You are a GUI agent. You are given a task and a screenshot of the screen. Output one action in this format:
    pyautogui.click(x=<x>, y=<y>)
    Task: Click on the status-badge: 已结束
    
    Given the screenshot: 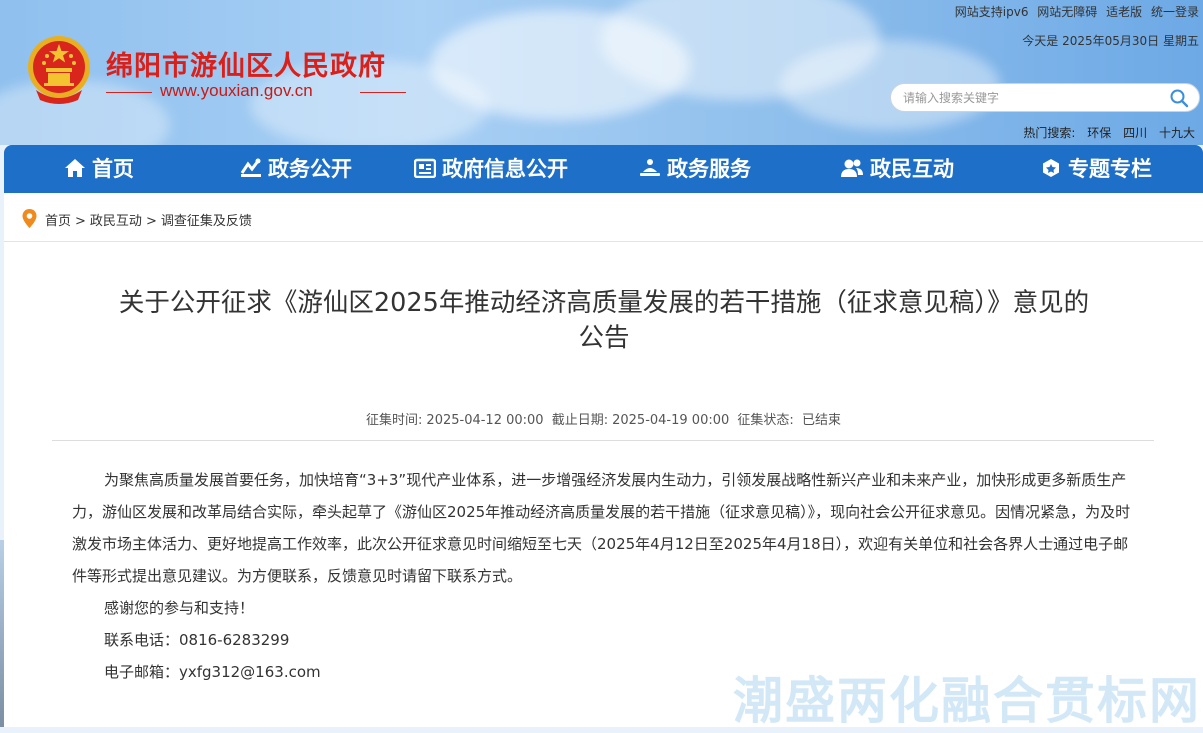 What is the action you would take?
    pyautogui.click(x=821, y=420)
    